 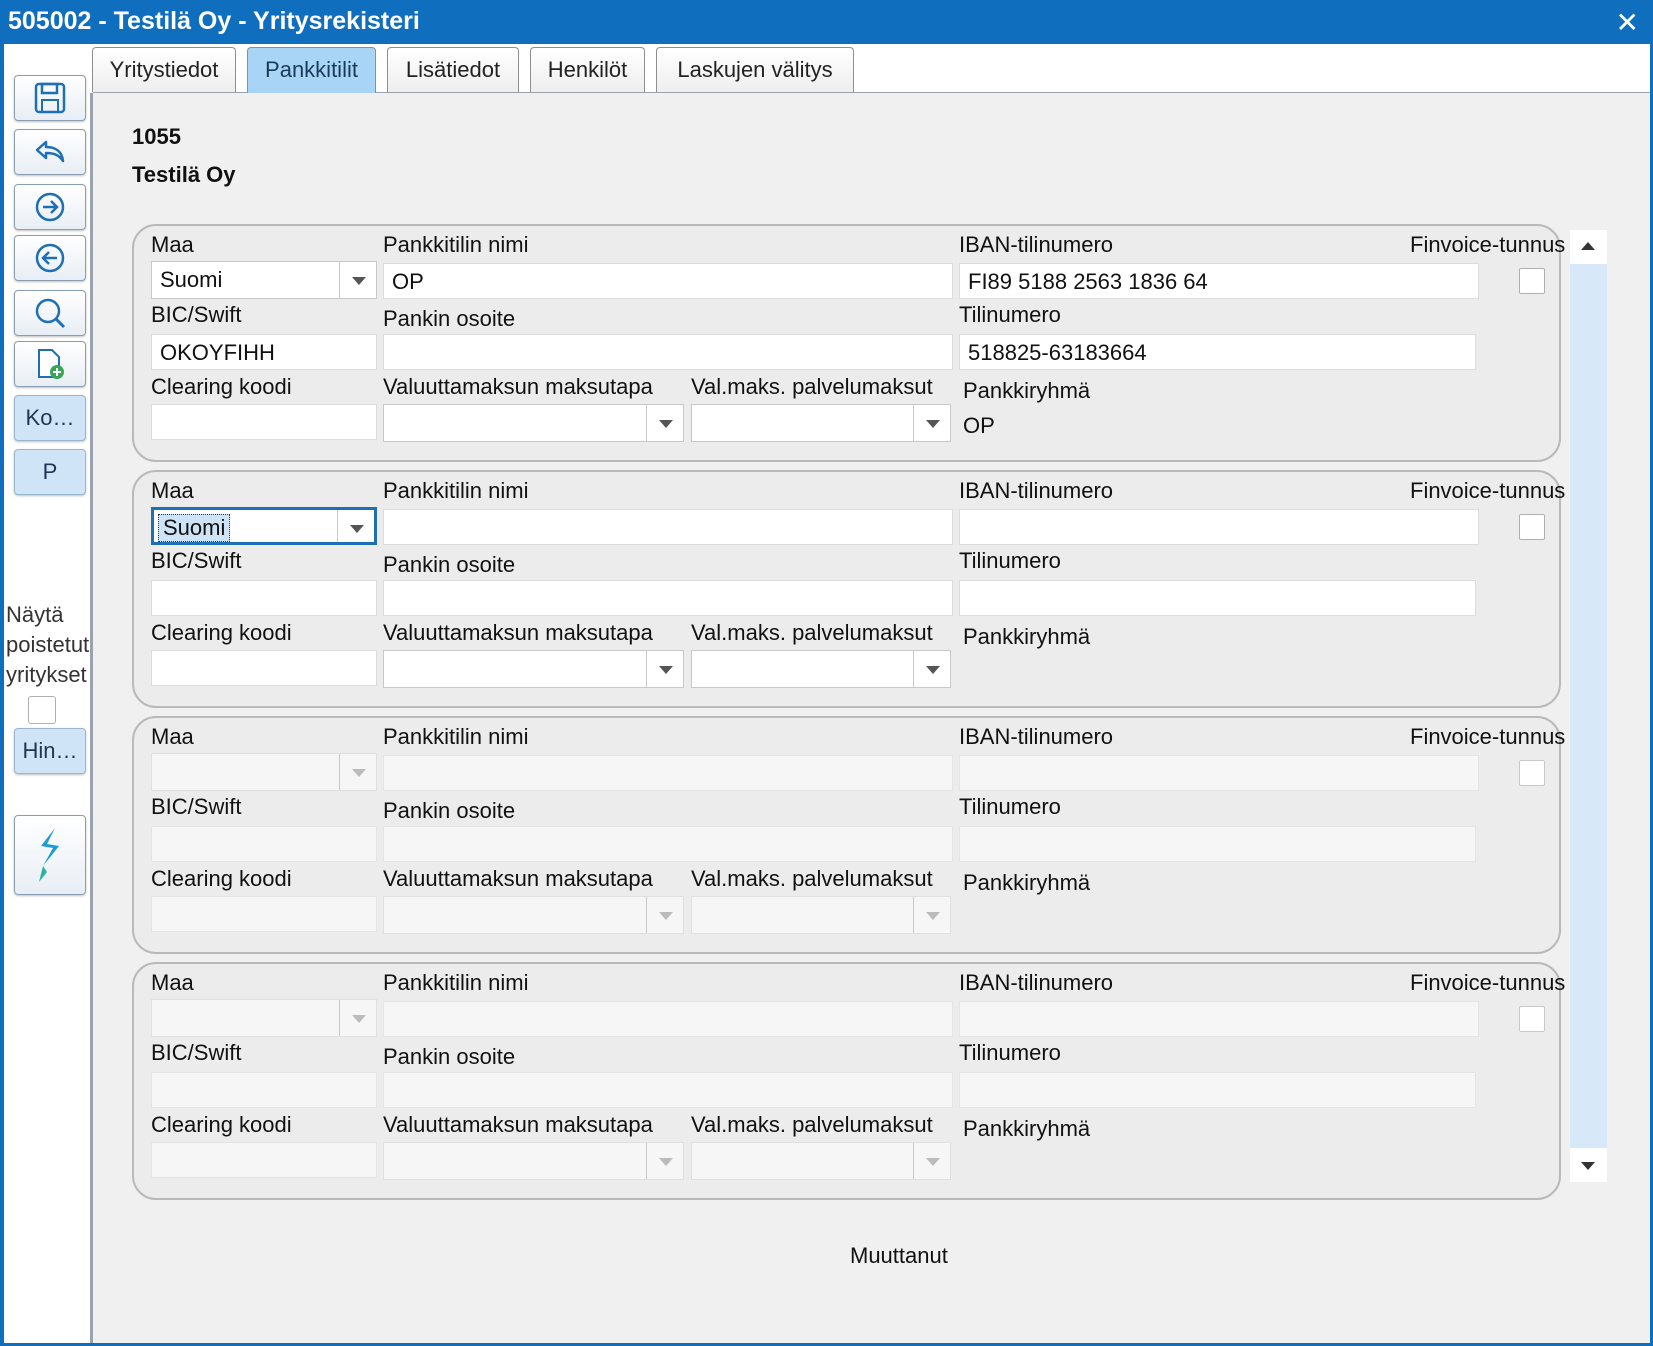 I want to click on new-document-button, so click(x=50, y=364).